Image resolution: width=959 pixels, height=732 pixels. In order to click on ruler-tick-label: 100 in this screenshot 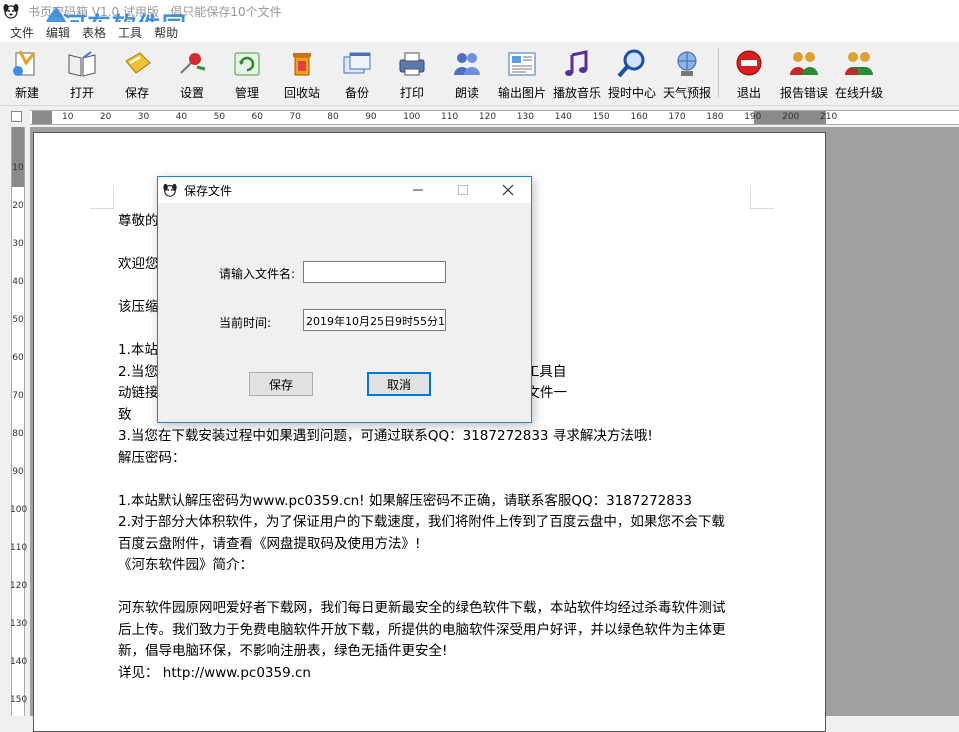, I will do `click(412, 117)`.